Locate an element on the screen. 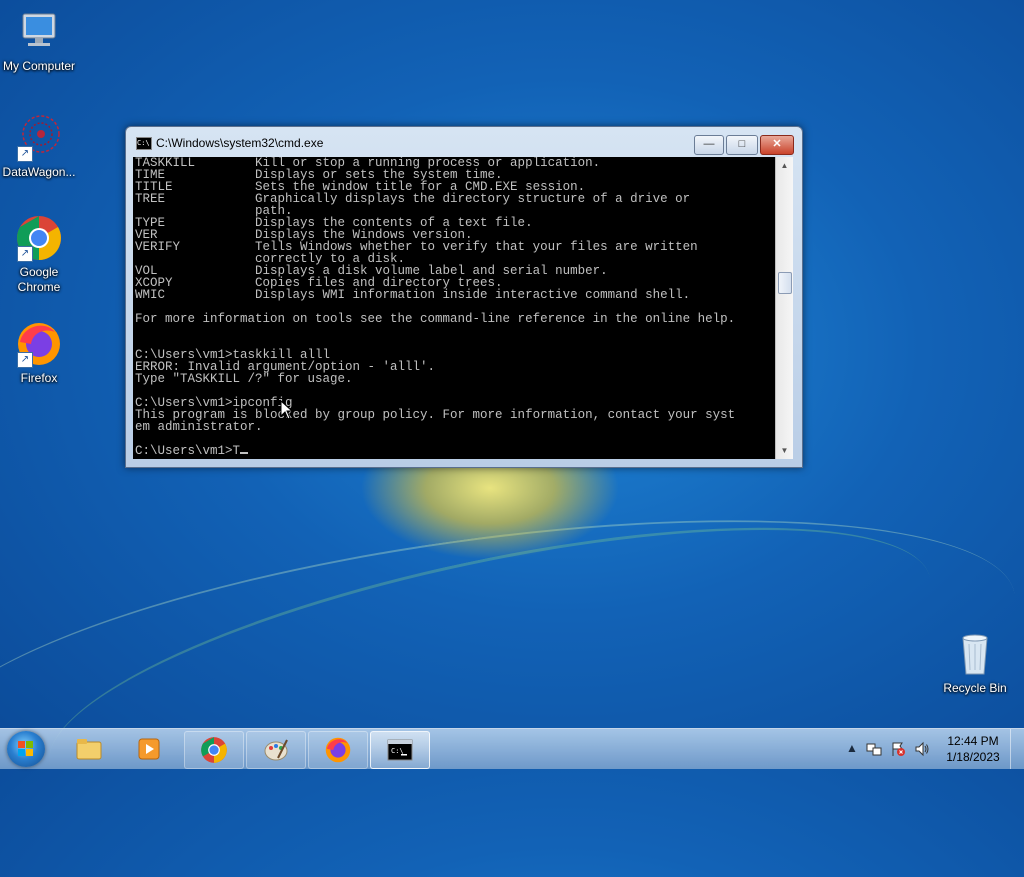 The image size is (1024, 877). scroll-down-arrow-icon: ▼ is located at coordinates (784, 450).